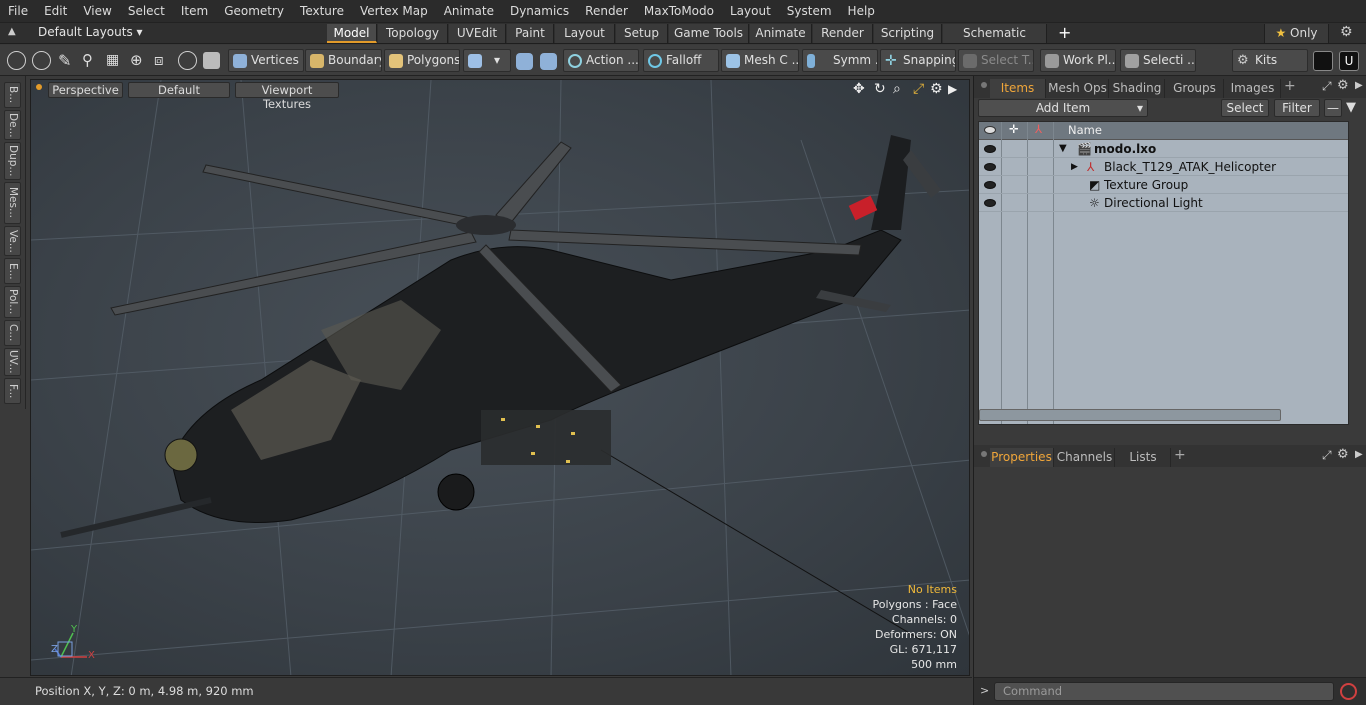 Image resolution: width=1366 pixels, height=705 pixels. I want to click on menu-select: Select, so click(146, 11).